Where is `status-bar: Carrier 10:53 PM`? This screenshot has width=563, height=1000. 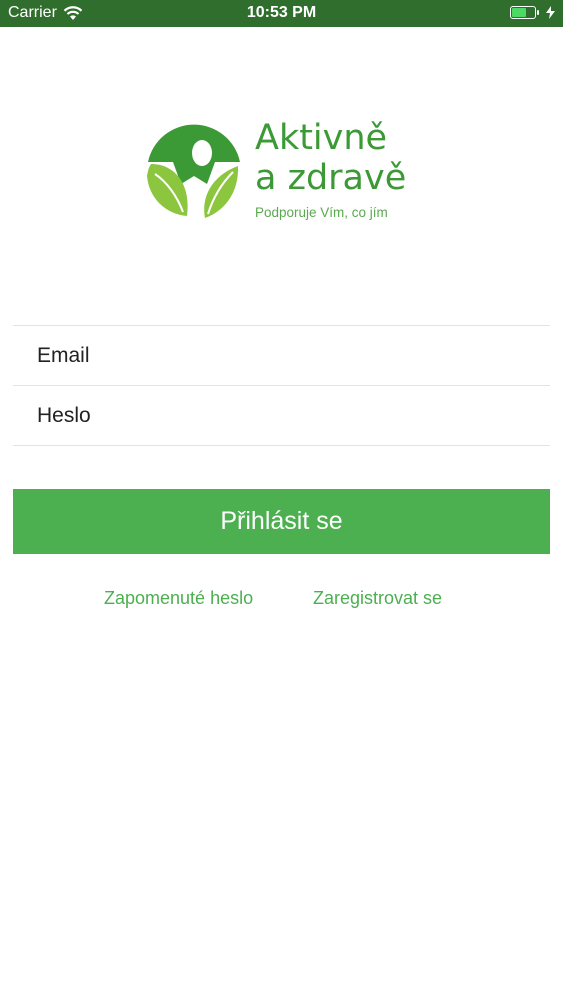 status-bar: Carrier 10:53 PM is located at coordinates (281, 13).